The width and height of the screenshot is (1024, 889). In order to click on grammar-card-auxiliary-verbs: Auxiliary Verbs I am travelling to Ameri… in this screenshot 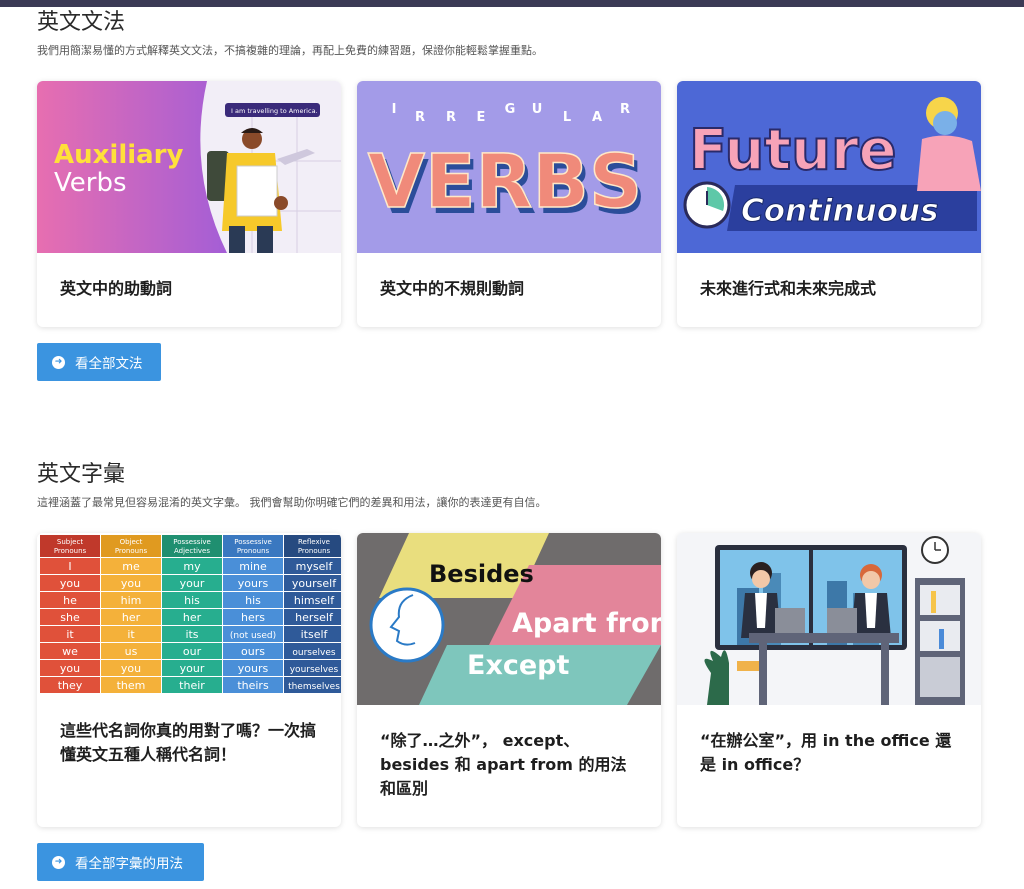, I will do `click(189, 204)`.